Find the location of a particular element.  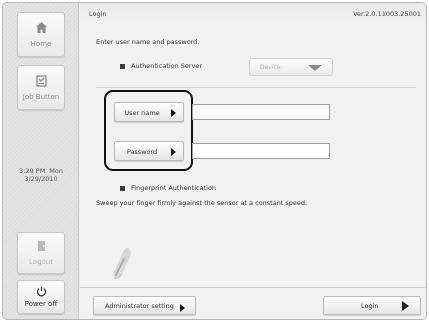

username-input is located at coordinates (261, 112).